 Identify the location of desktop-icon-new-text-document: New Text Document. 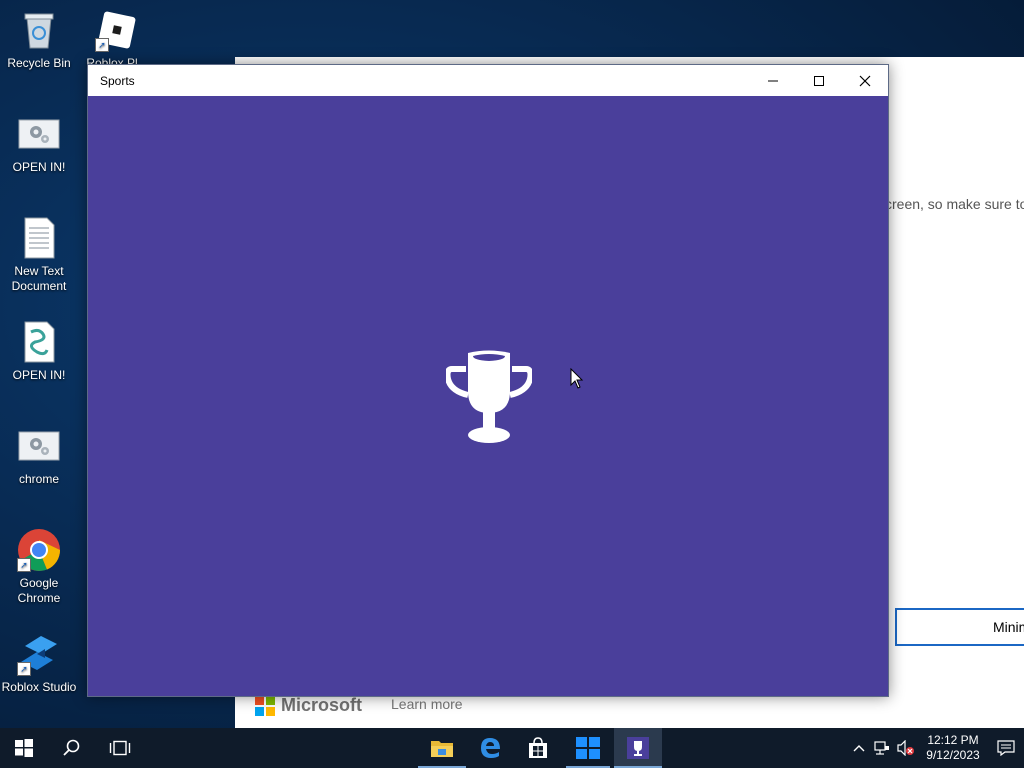
(39, 255).